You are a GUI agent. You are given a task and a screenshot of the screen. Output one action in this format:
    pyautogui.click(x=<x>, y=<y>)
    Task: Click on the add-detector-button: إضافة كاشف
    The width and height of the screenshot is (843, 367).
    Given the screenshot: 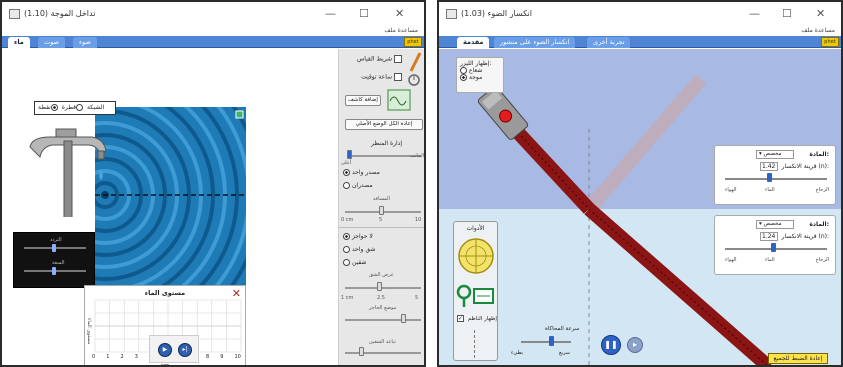 What is the action you would take?
    pyautogui.click(x=363, y=100)
    